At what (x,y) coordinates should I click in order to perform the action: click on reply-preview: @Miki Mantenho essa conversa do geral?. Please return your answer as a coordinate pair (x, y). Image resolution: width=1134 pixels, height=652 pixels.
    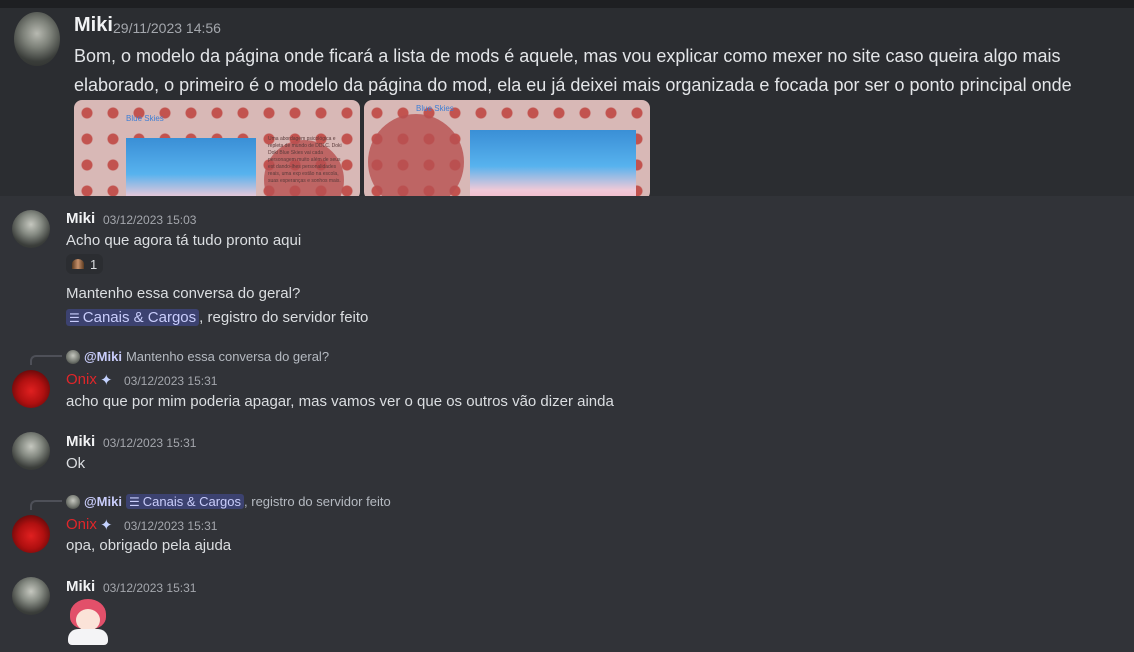
    Looking at the image, I should click on (197, 356).